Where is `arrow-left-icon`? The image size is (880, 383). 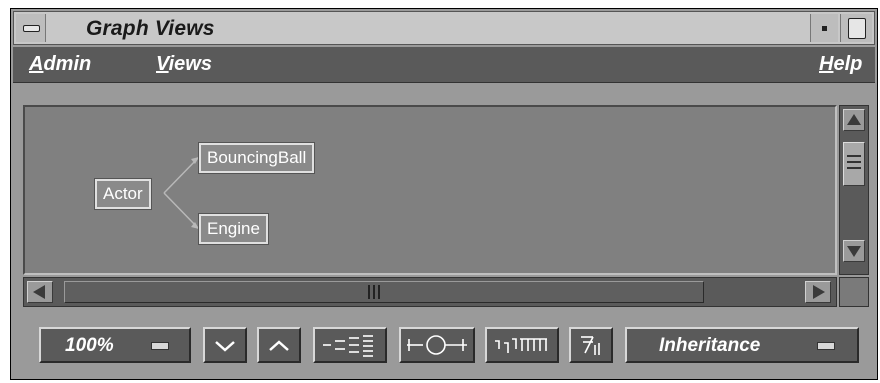 arrow-left-icon is located at coordinates (39, 292).